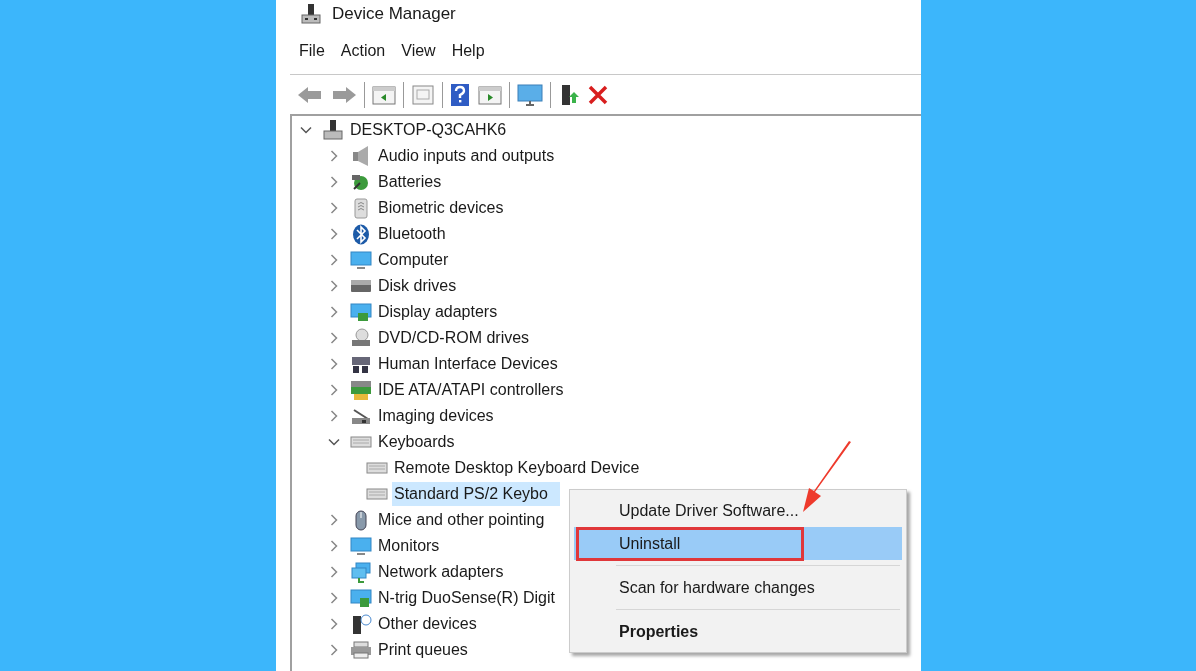 Image resolution: width=1196 pixels, height=671 pixels. Describe the element at coordinates (459, 338) in the screenshot. I see `tree-item: DVD/CD-ROM drives` at that location.